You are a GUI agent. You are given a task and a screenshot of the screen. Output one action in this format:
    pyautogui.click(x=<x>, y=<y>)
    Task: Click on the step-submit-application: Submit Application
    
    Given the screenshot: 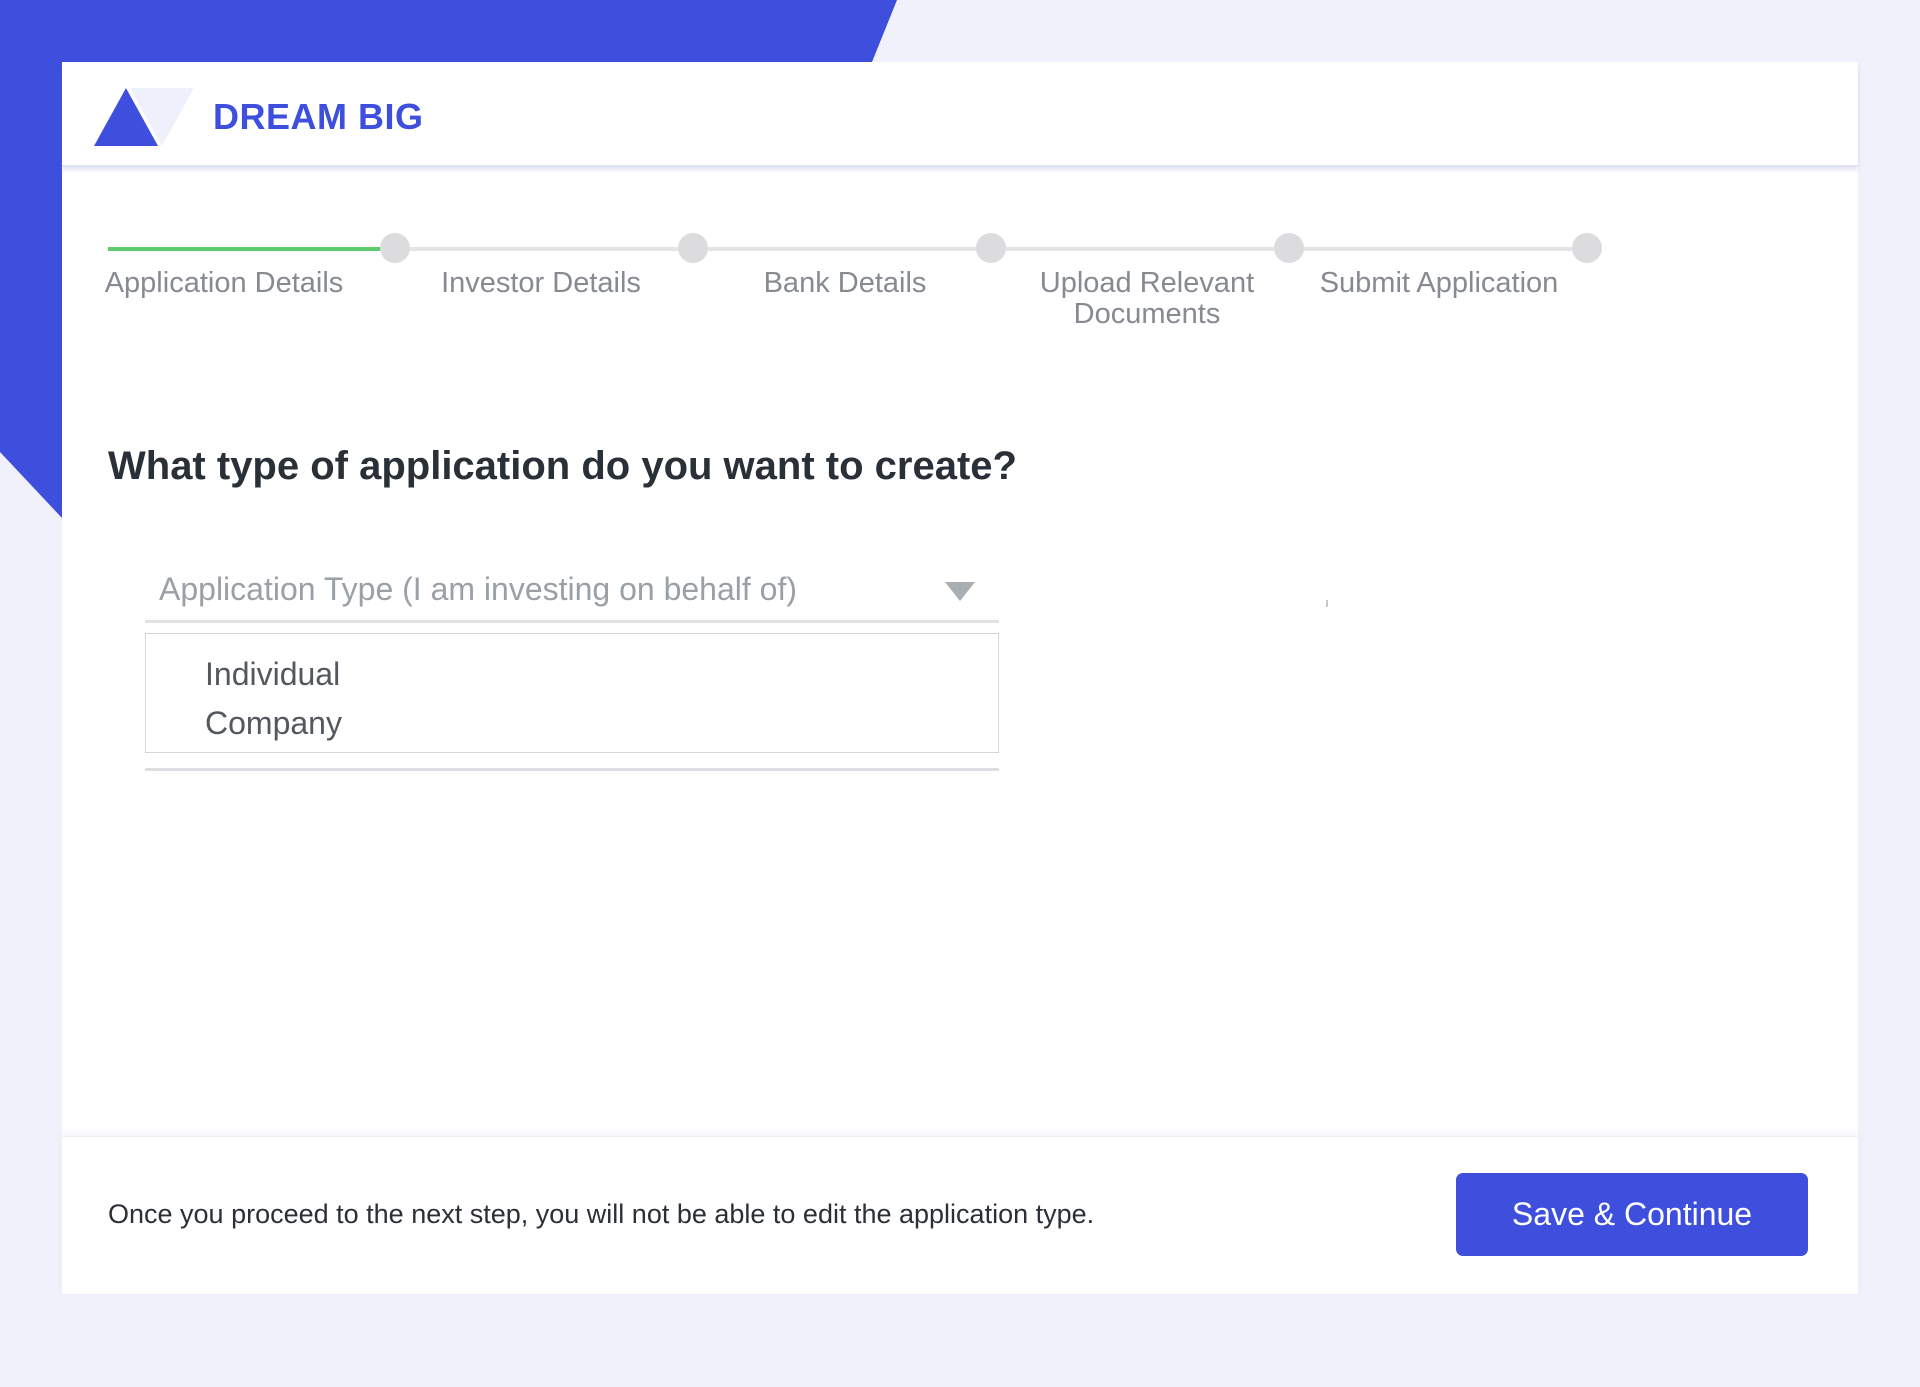 What is the action you would take?
    pyautogui.click(x=1439, y=283)
    